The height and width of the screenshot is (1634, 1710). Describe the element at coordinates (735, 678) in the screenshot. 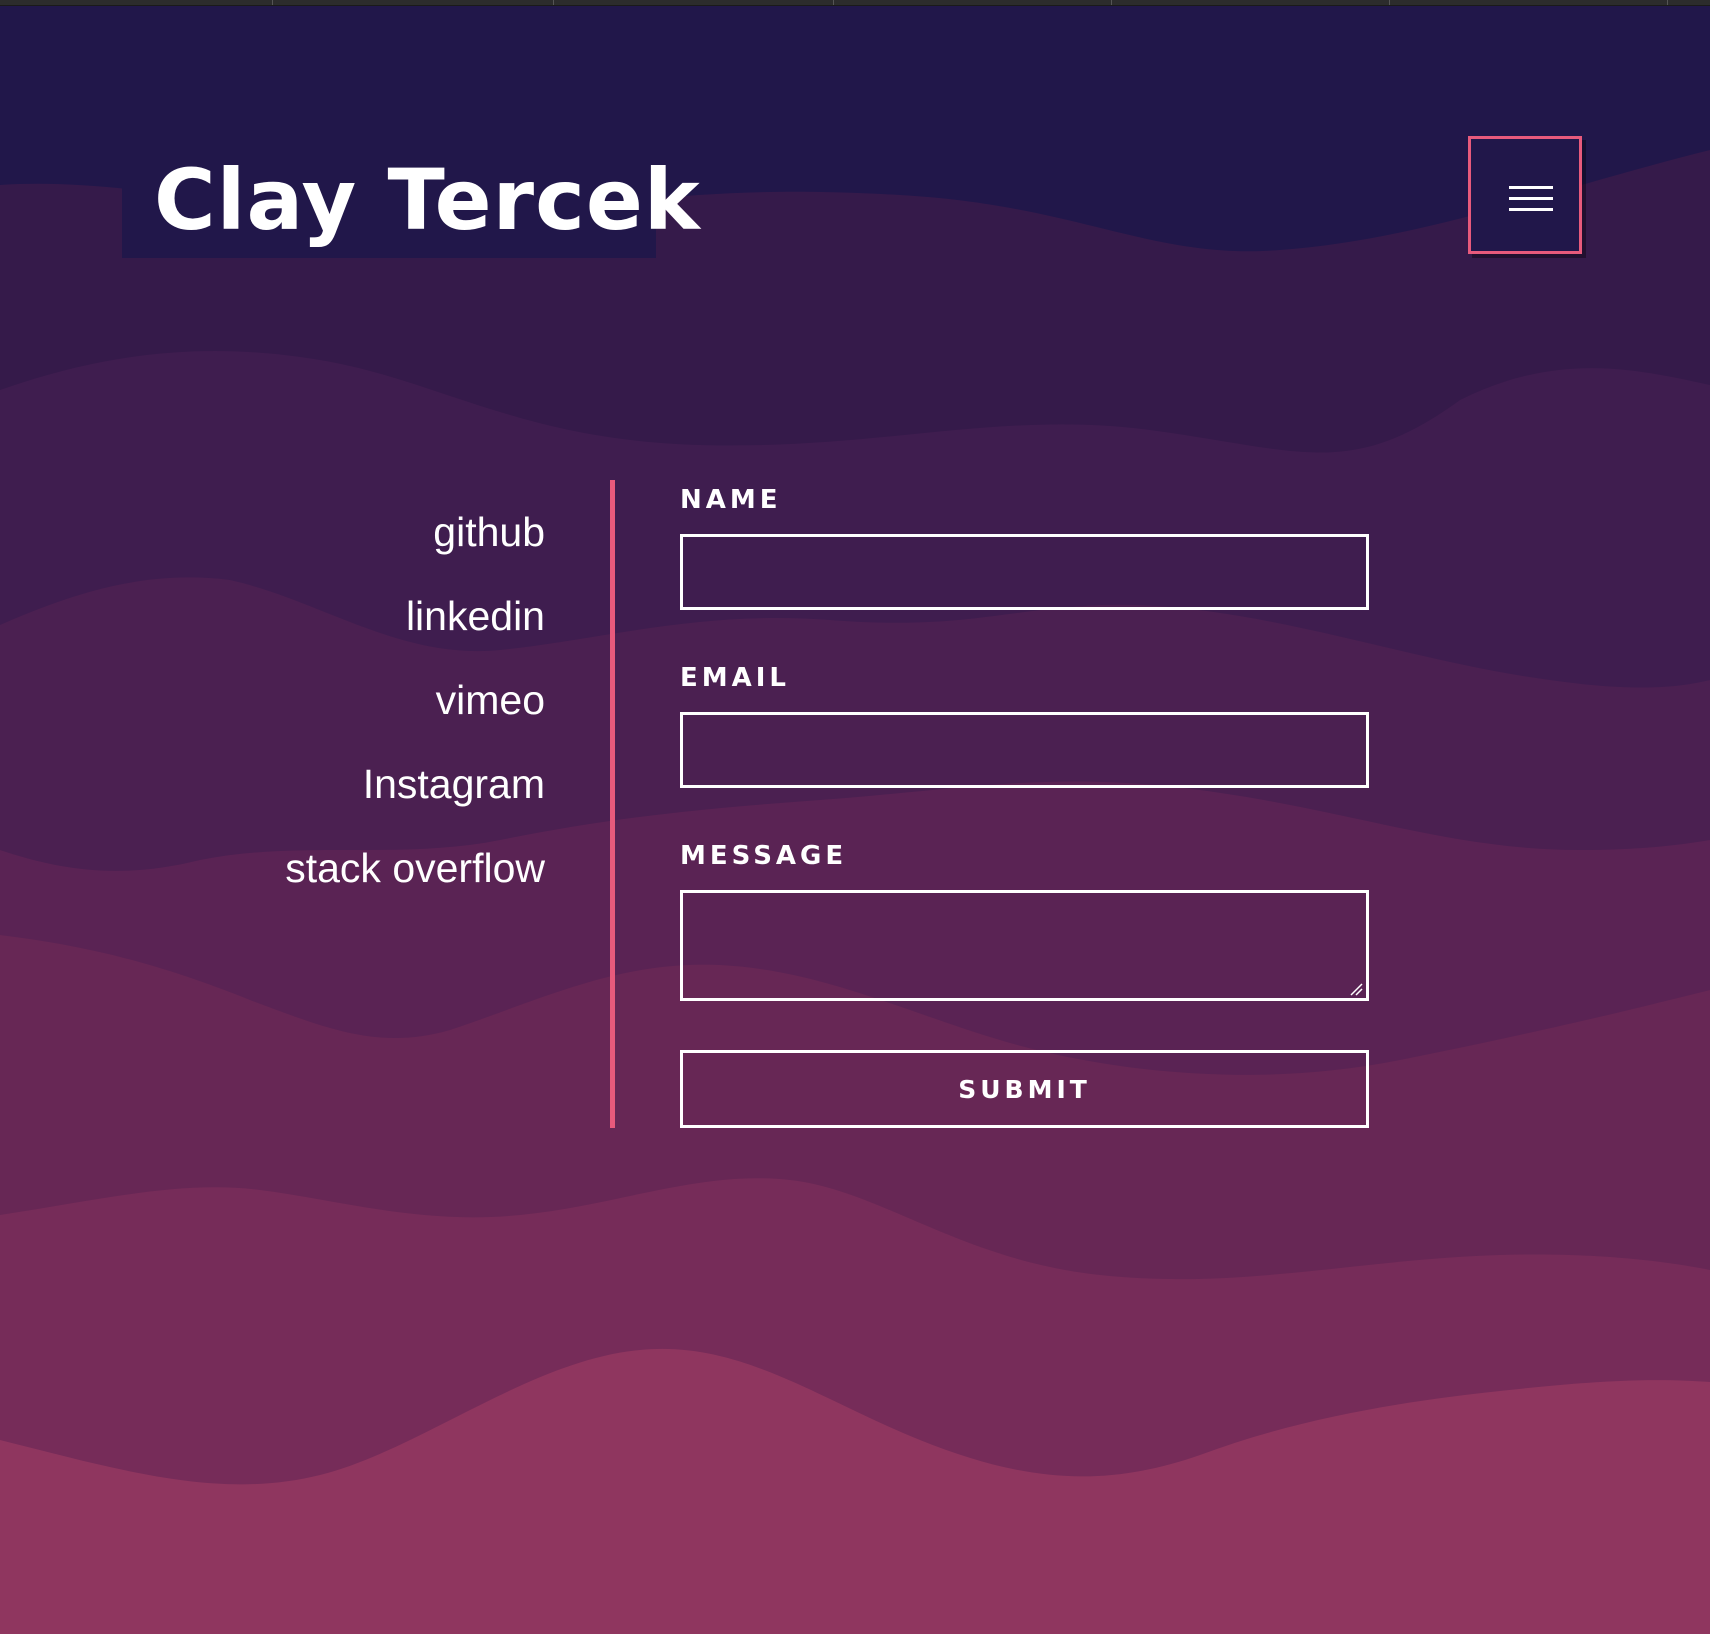

I see `email-label: EMAIL` at that location.